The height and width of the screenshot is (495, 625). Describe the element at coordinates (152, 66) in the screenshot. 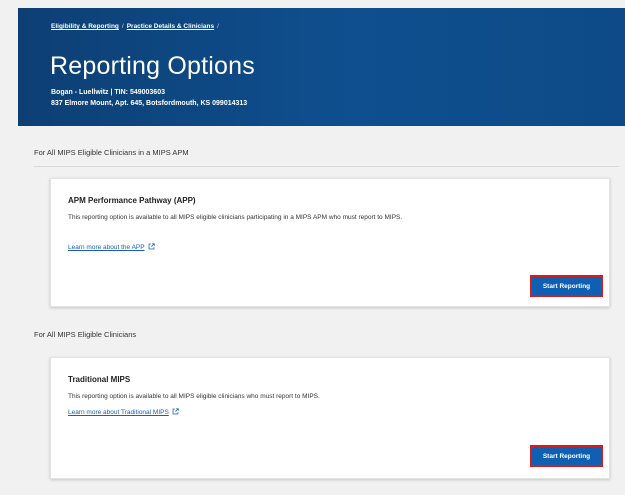

I see `page-title: Reporting Options` at that location.